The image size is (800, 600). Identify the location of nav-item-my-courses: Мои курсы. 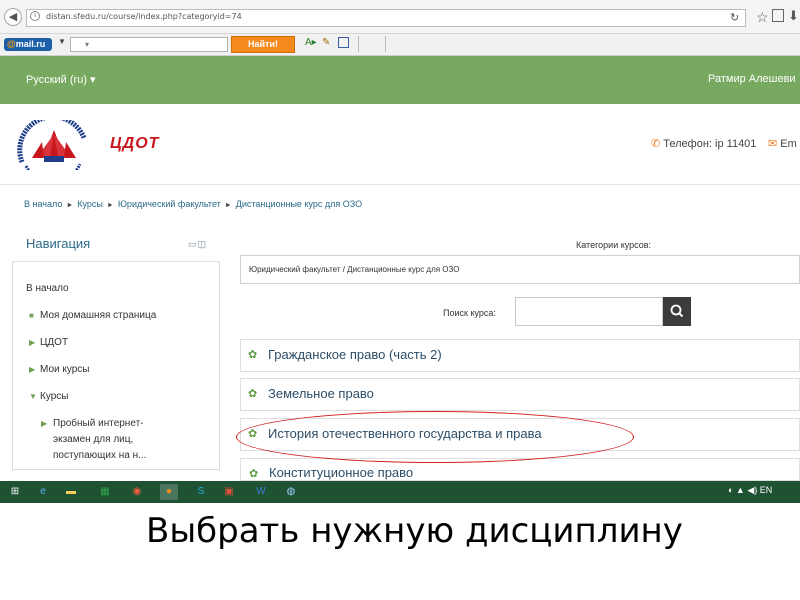
(65, 369).